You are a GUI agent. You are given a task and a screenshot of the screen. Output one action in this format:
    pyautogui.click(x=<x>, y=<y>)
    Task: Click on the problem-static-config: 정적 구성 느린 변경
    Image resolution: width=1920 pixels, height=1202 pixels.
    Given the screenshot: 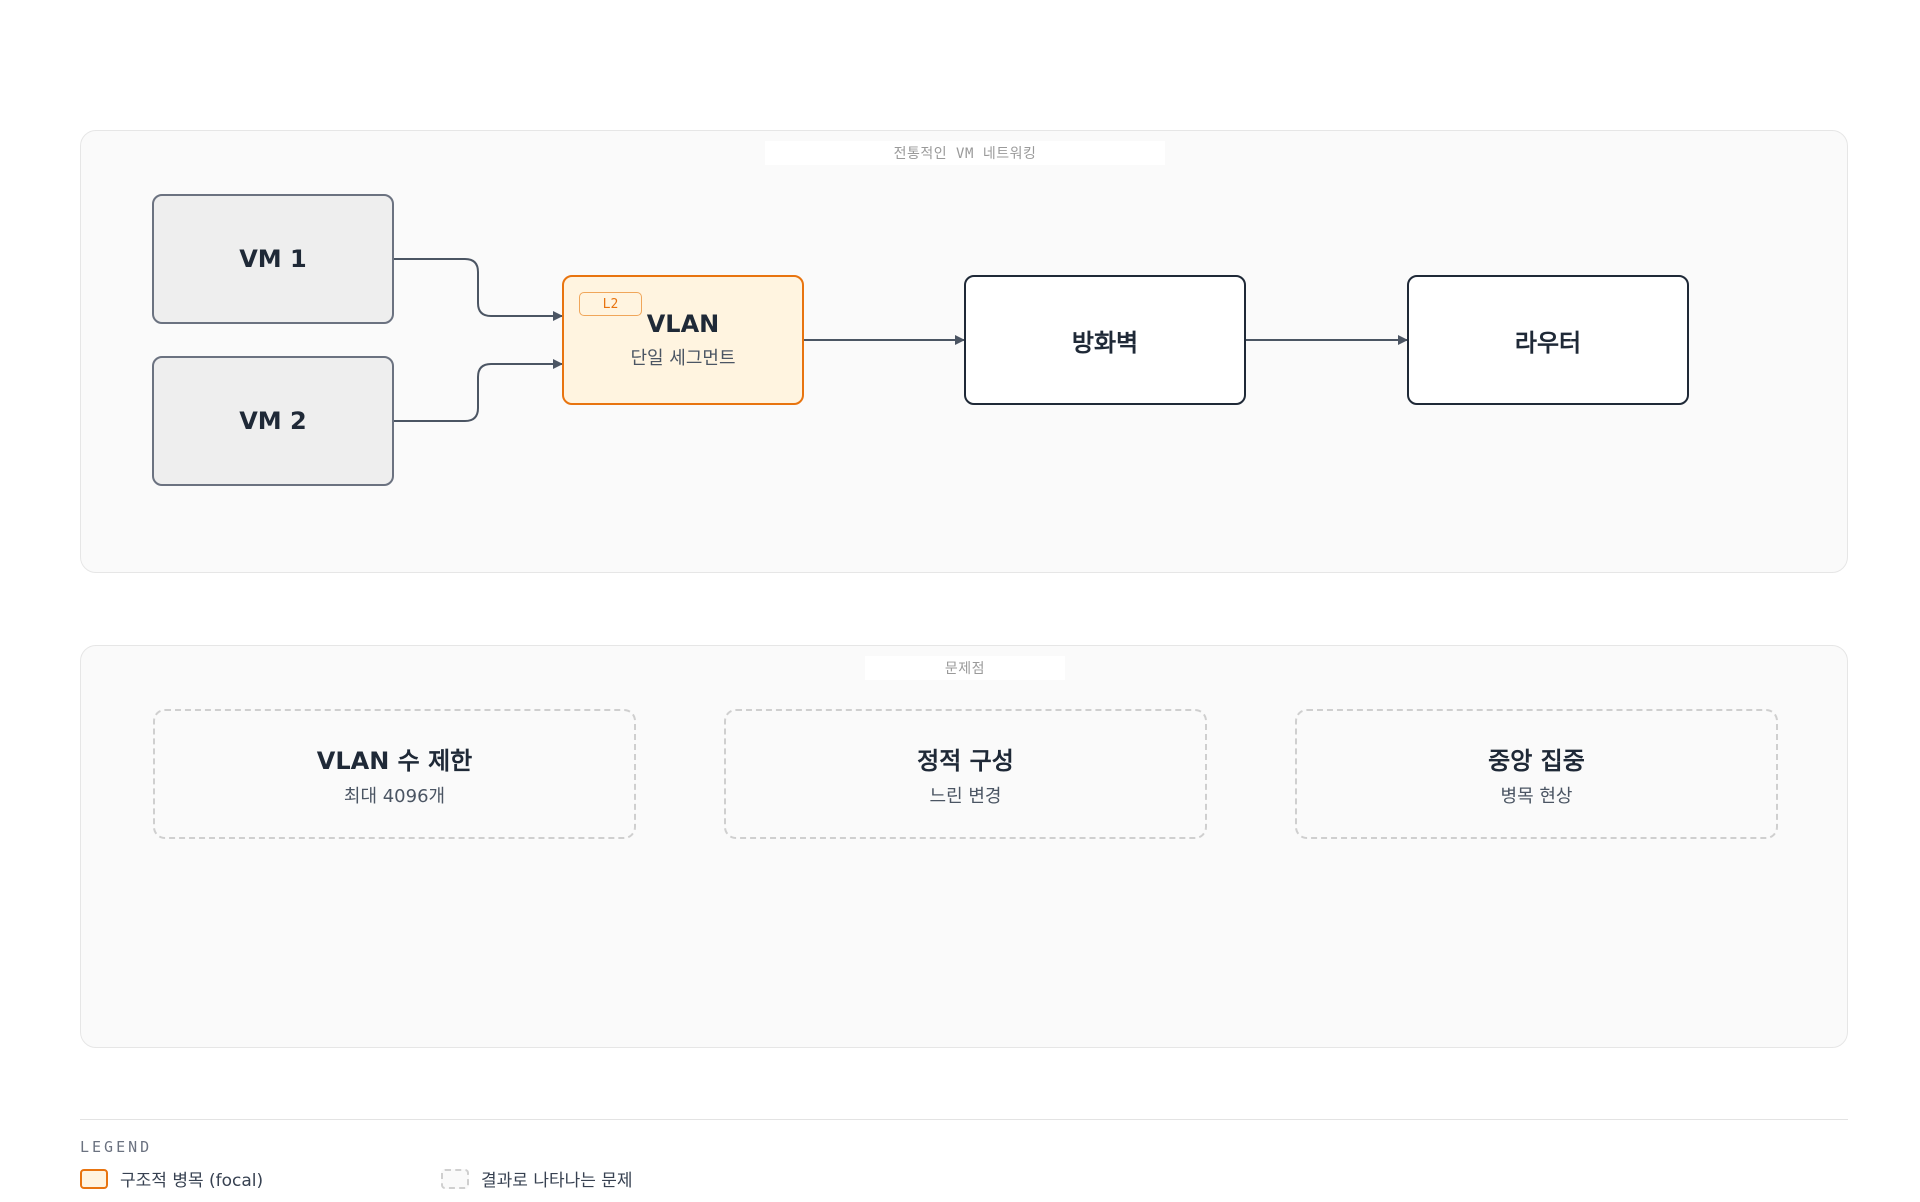 What is the action you would take?
    pyautogui.click(x=965, y=774)
    